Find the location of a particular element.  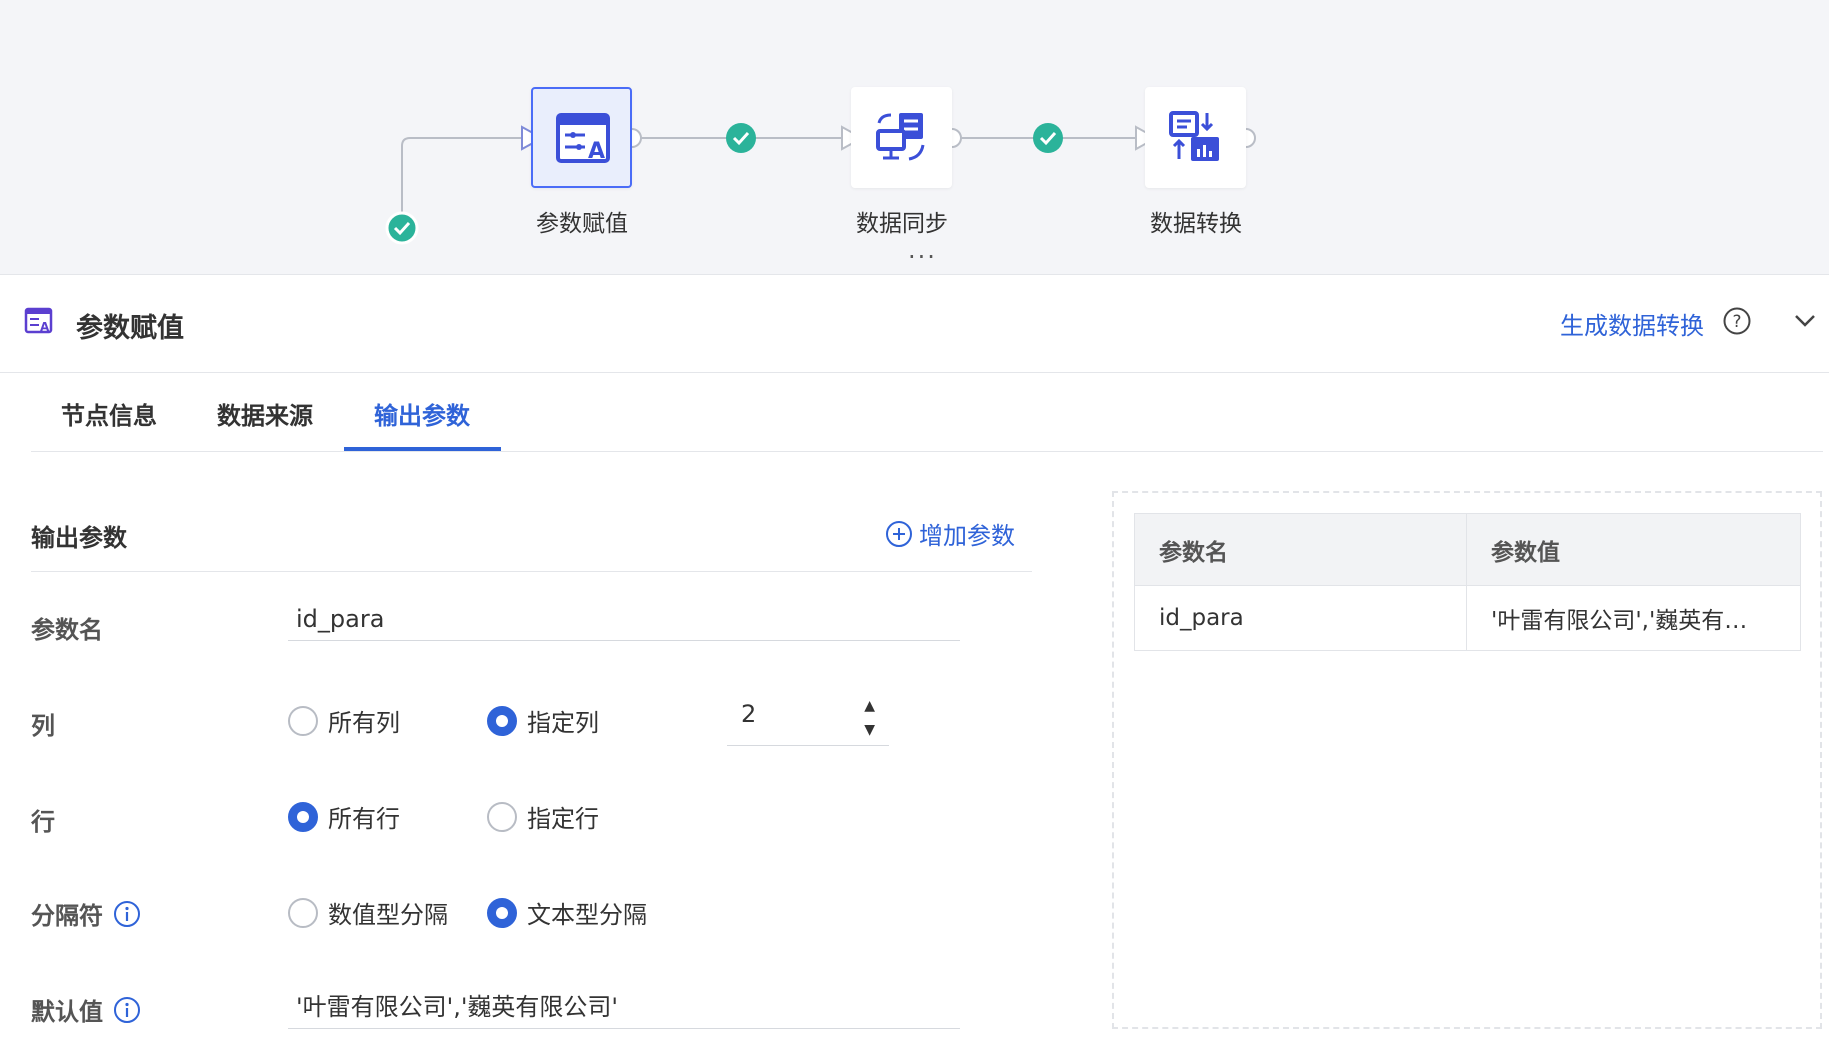

default-value-label: 默认值 is located at coordinates (86, 1009).